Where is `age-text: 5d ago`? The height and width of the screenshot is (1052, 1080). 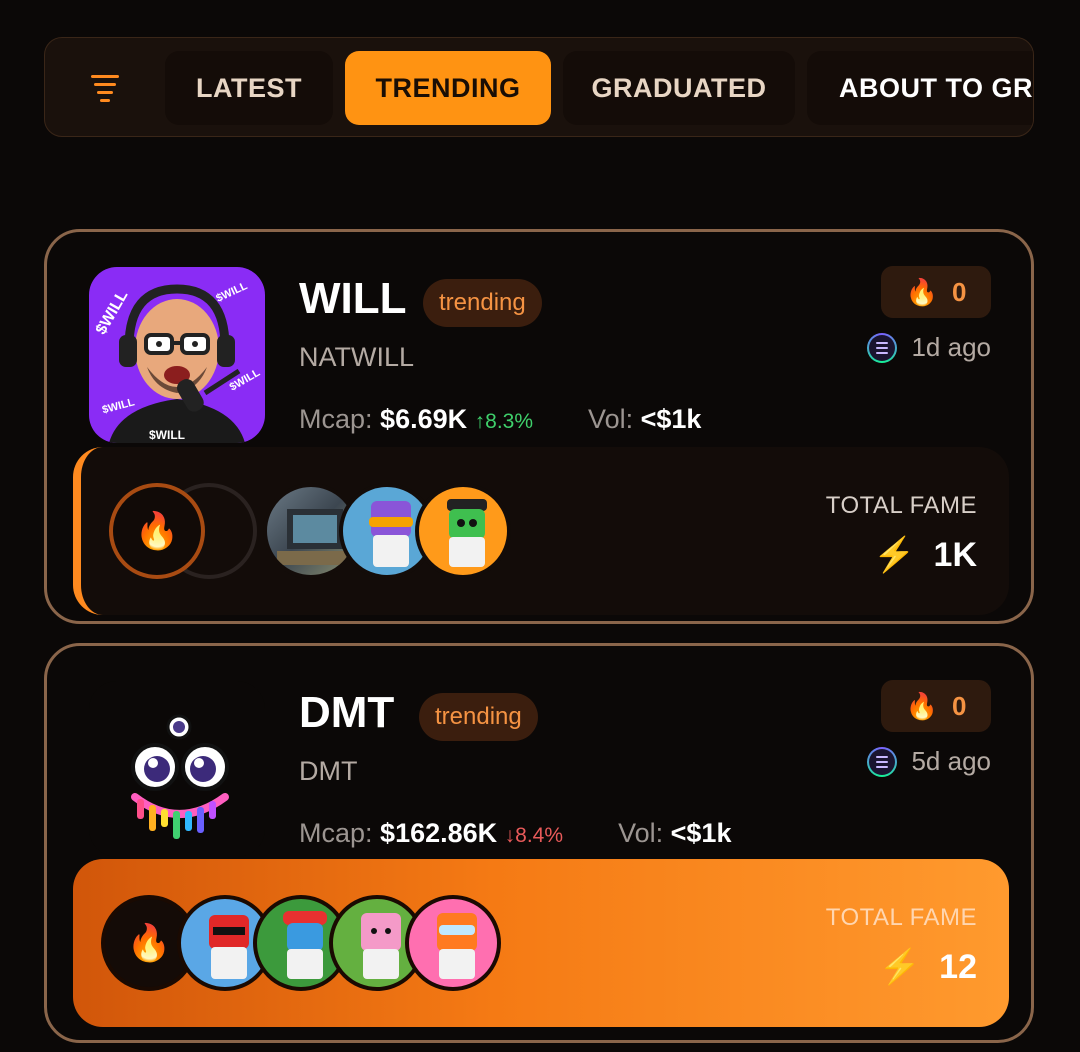
age-text: 5d ago is located at coordinates (951, 761).